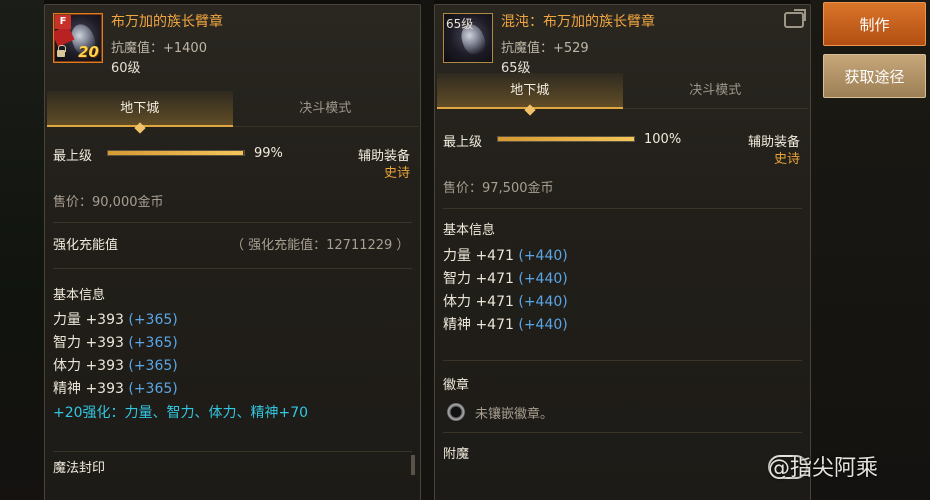  Describe the element at coordinates (545, 48) in the screenshot. I see `magic-resist: 抗魔值：+529` at that location.